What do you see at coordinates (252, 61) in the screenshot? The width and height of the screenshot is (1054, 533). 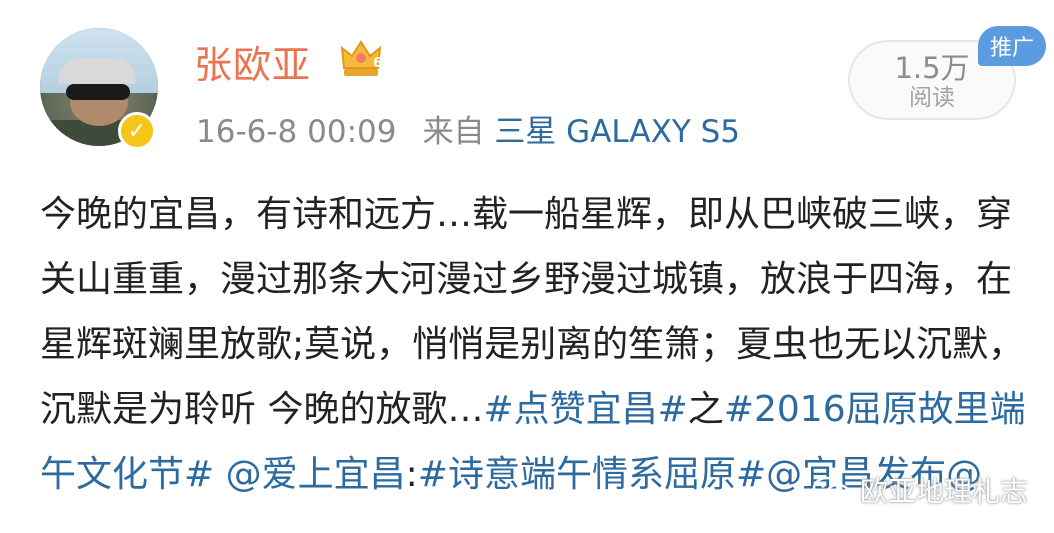 I see `username: 张欧亚` at bounding box center [252, 61].